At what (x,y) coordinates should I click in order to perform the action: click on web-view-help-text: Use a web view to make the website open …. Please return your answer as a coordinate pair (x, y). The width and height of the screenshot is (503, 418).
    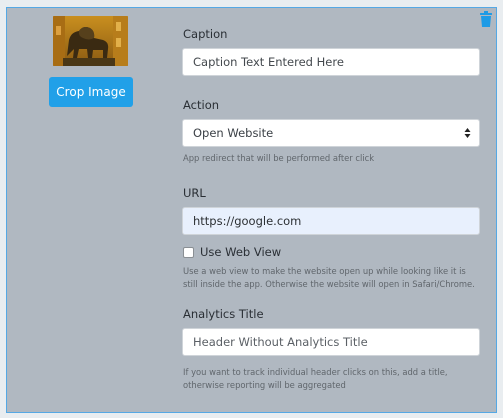
    Looking at the image, I should click on (329, 277).